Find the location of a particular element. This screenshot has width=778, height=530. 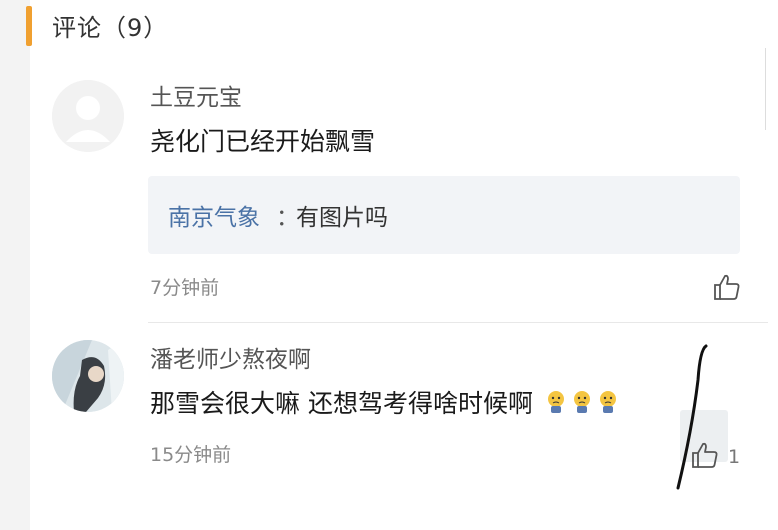

handwritten-stroke-annotation is located at coordinates (692, 417).